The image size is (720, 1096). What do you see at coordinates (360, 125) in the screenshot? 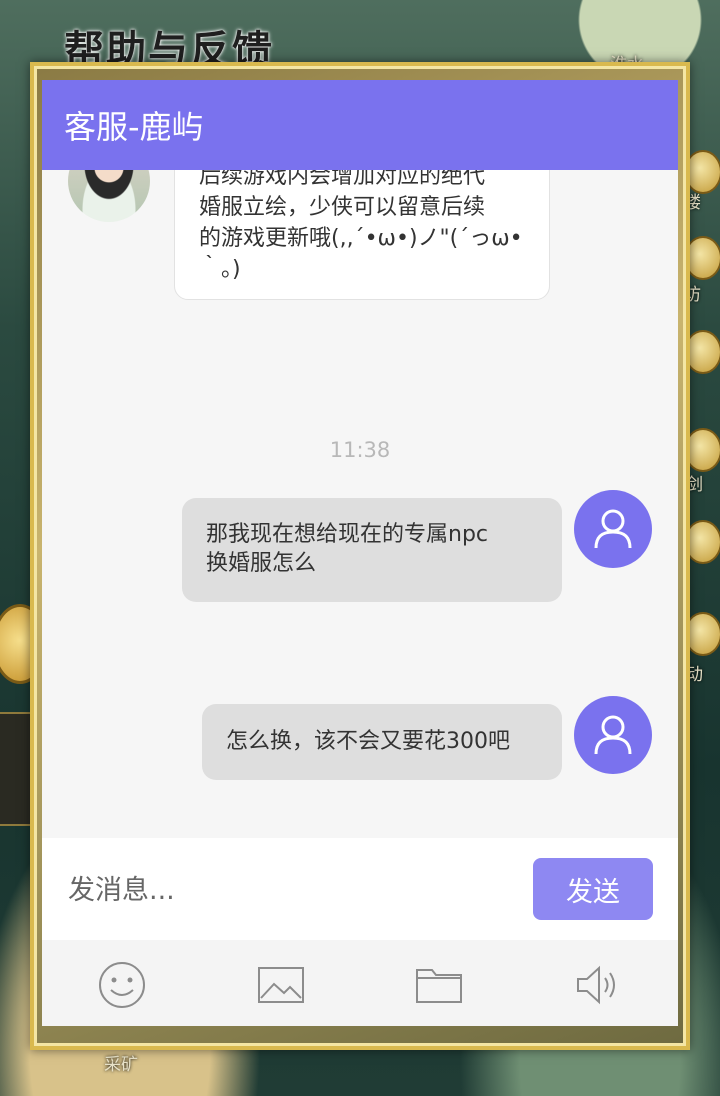
I see `chat-header: 客服-鹿屿` at bounding box center [360, 125].